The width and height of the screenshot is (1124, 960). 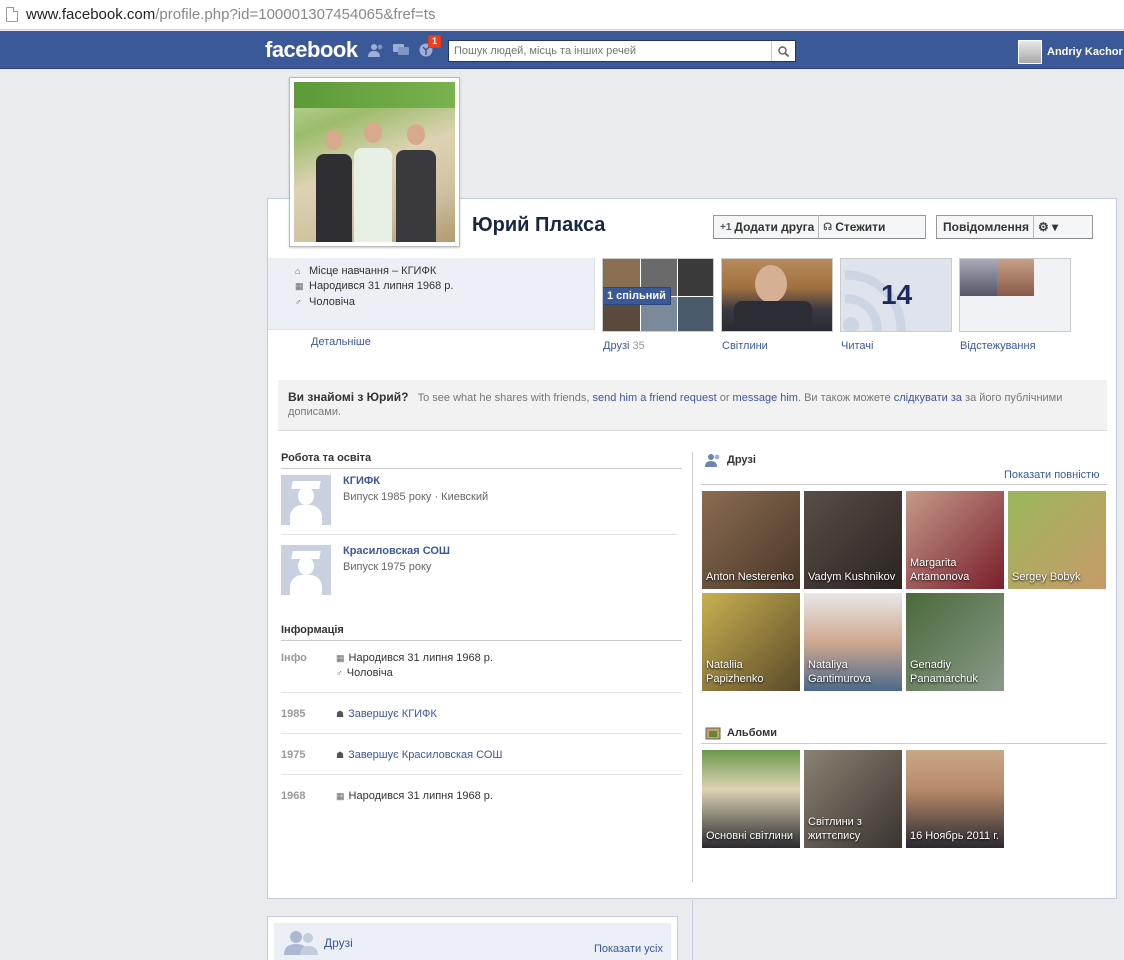 What do you see at coordinates (955, 799) in the screenshot?
I see `album-cell: 16 Ноябрь 2011 г.` at bounding box center [955, 799].